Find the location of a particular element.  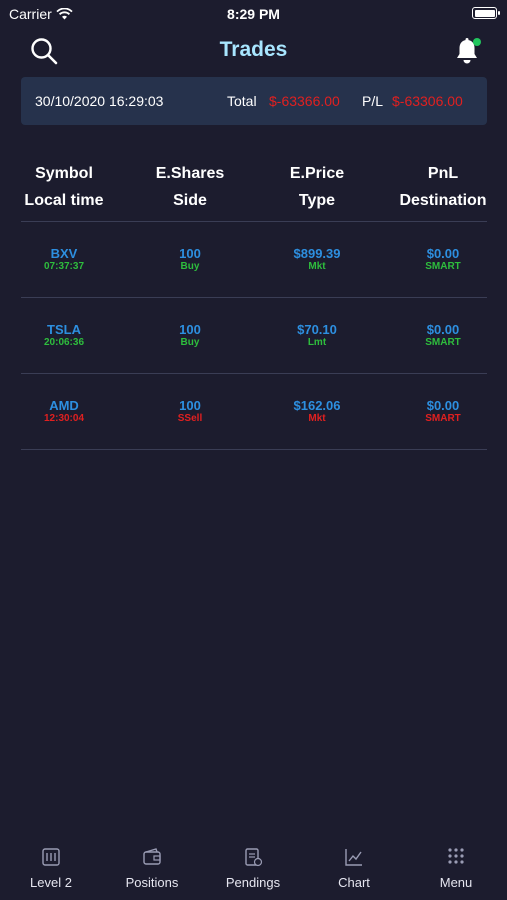

status-time: 8:29 PM is located at coordinates (253, 14).